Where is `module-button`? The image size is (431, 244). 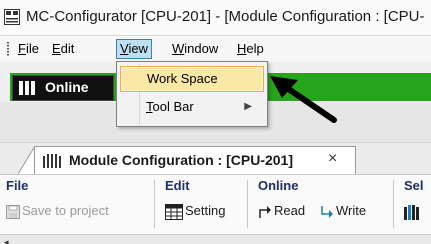
module-button is located at coordinates (415, 211).